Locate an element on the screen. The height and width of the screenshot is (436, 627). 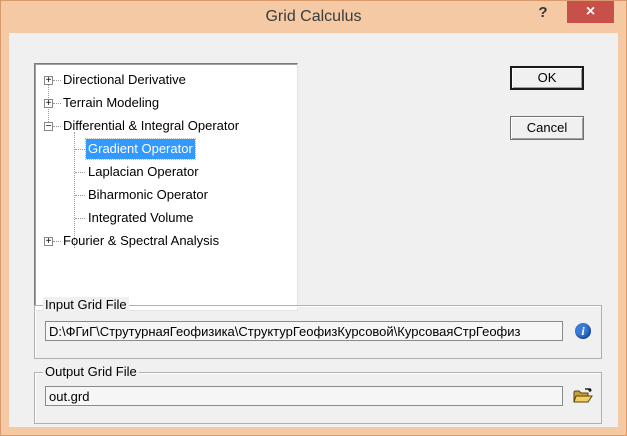
cancel-button: Cancel is located at coordinates (547, 128).